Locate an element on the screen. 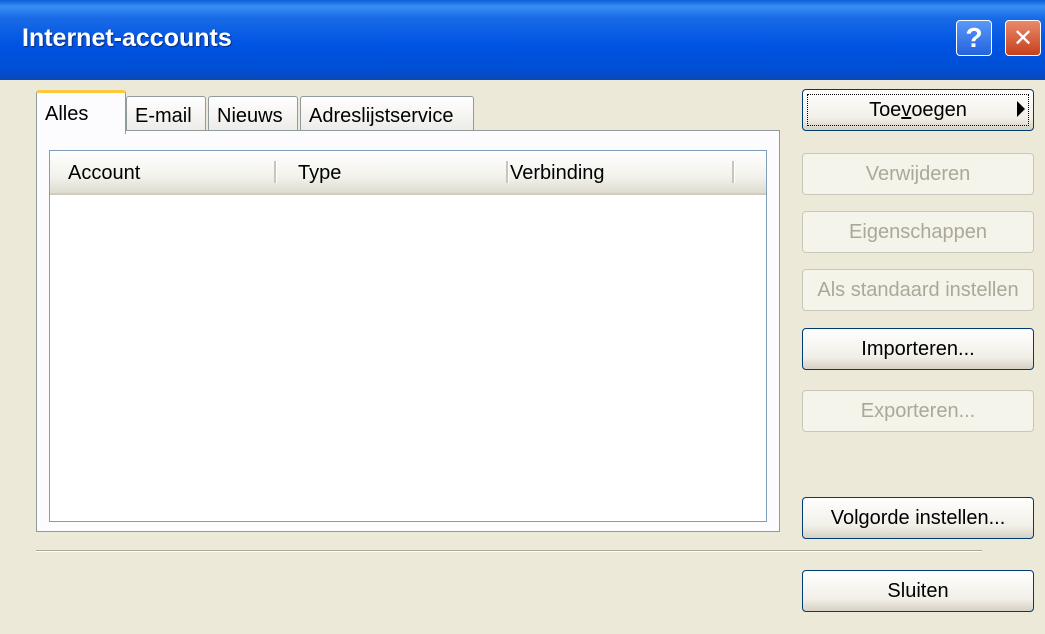 The height and width of the screenshot is (634, 1045). add-button-label: Toevoegen is located at coordinates (918, 110).